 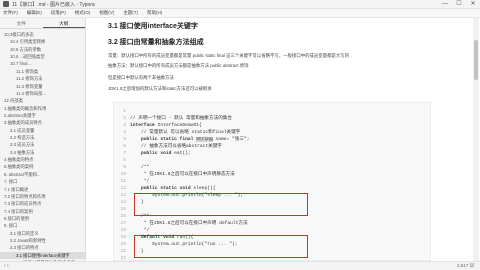 What do you see at coordinates (42, 78) in the screenshot?
I see `outline-item: 11.2 修饰方法` at bounding box center [42, 78].